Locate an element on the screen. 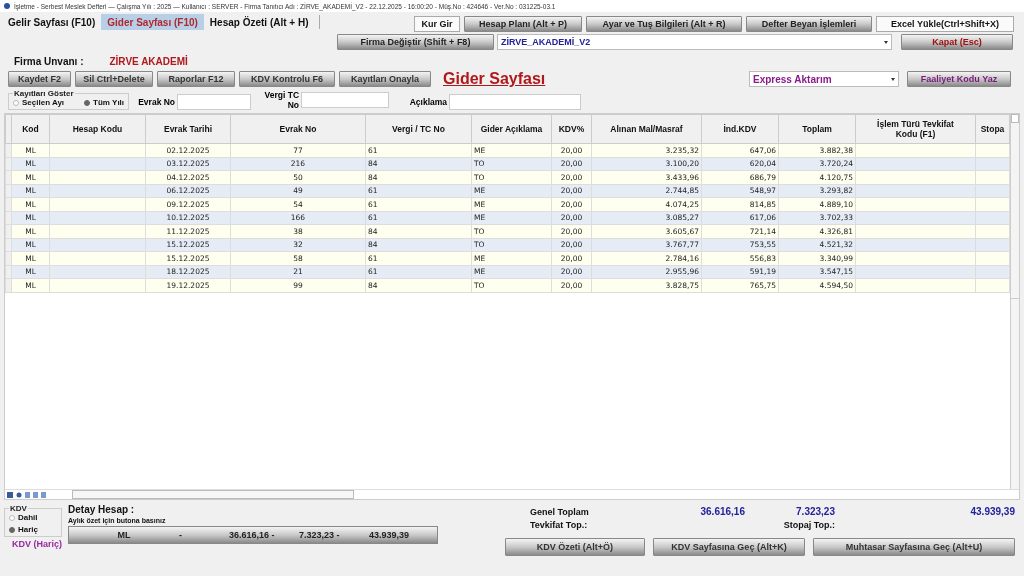 The height and width of the screenshot is (576, 1024). withholding-label: Tevkifat Top.: is located at coordinates (559, 525).